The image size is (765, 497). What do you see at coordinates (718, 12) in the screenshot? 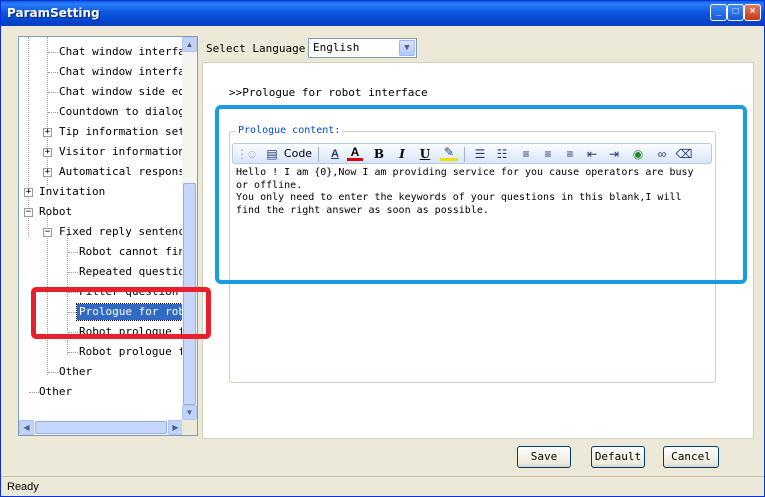
I see `minimize-button: _` at bounding box center [718, 12].